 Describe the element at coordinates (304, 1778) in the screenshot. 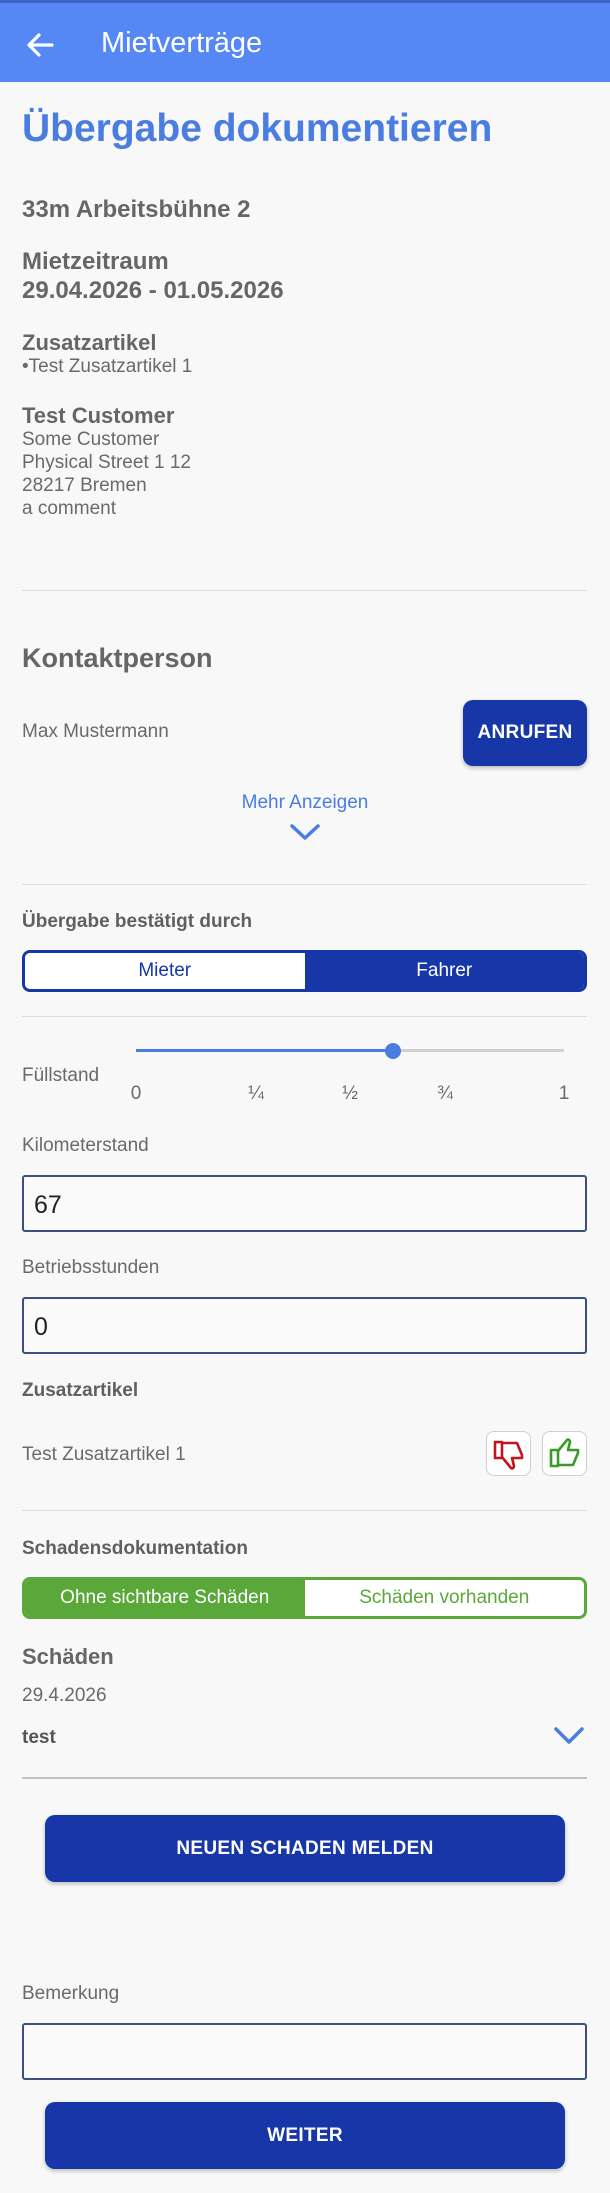

I see `damage-entry-divider` at that location.